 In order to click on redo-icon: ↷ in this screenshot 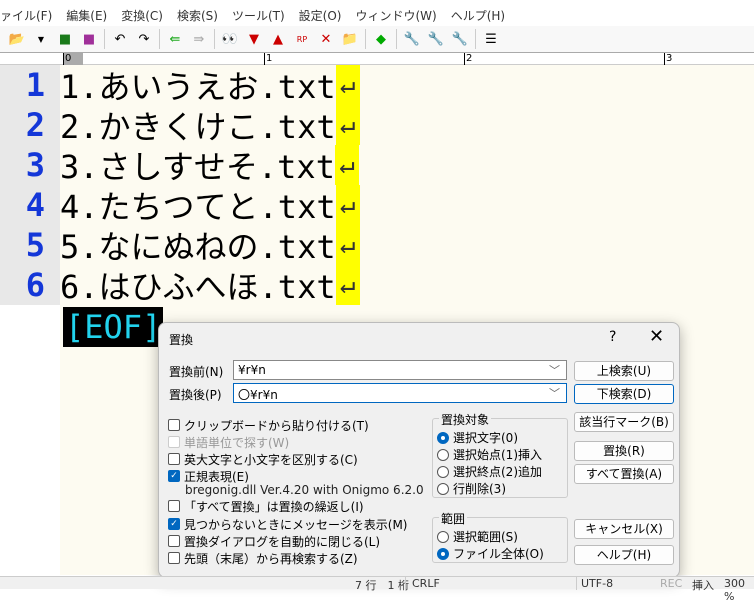, I will do `click(144, 39)`.